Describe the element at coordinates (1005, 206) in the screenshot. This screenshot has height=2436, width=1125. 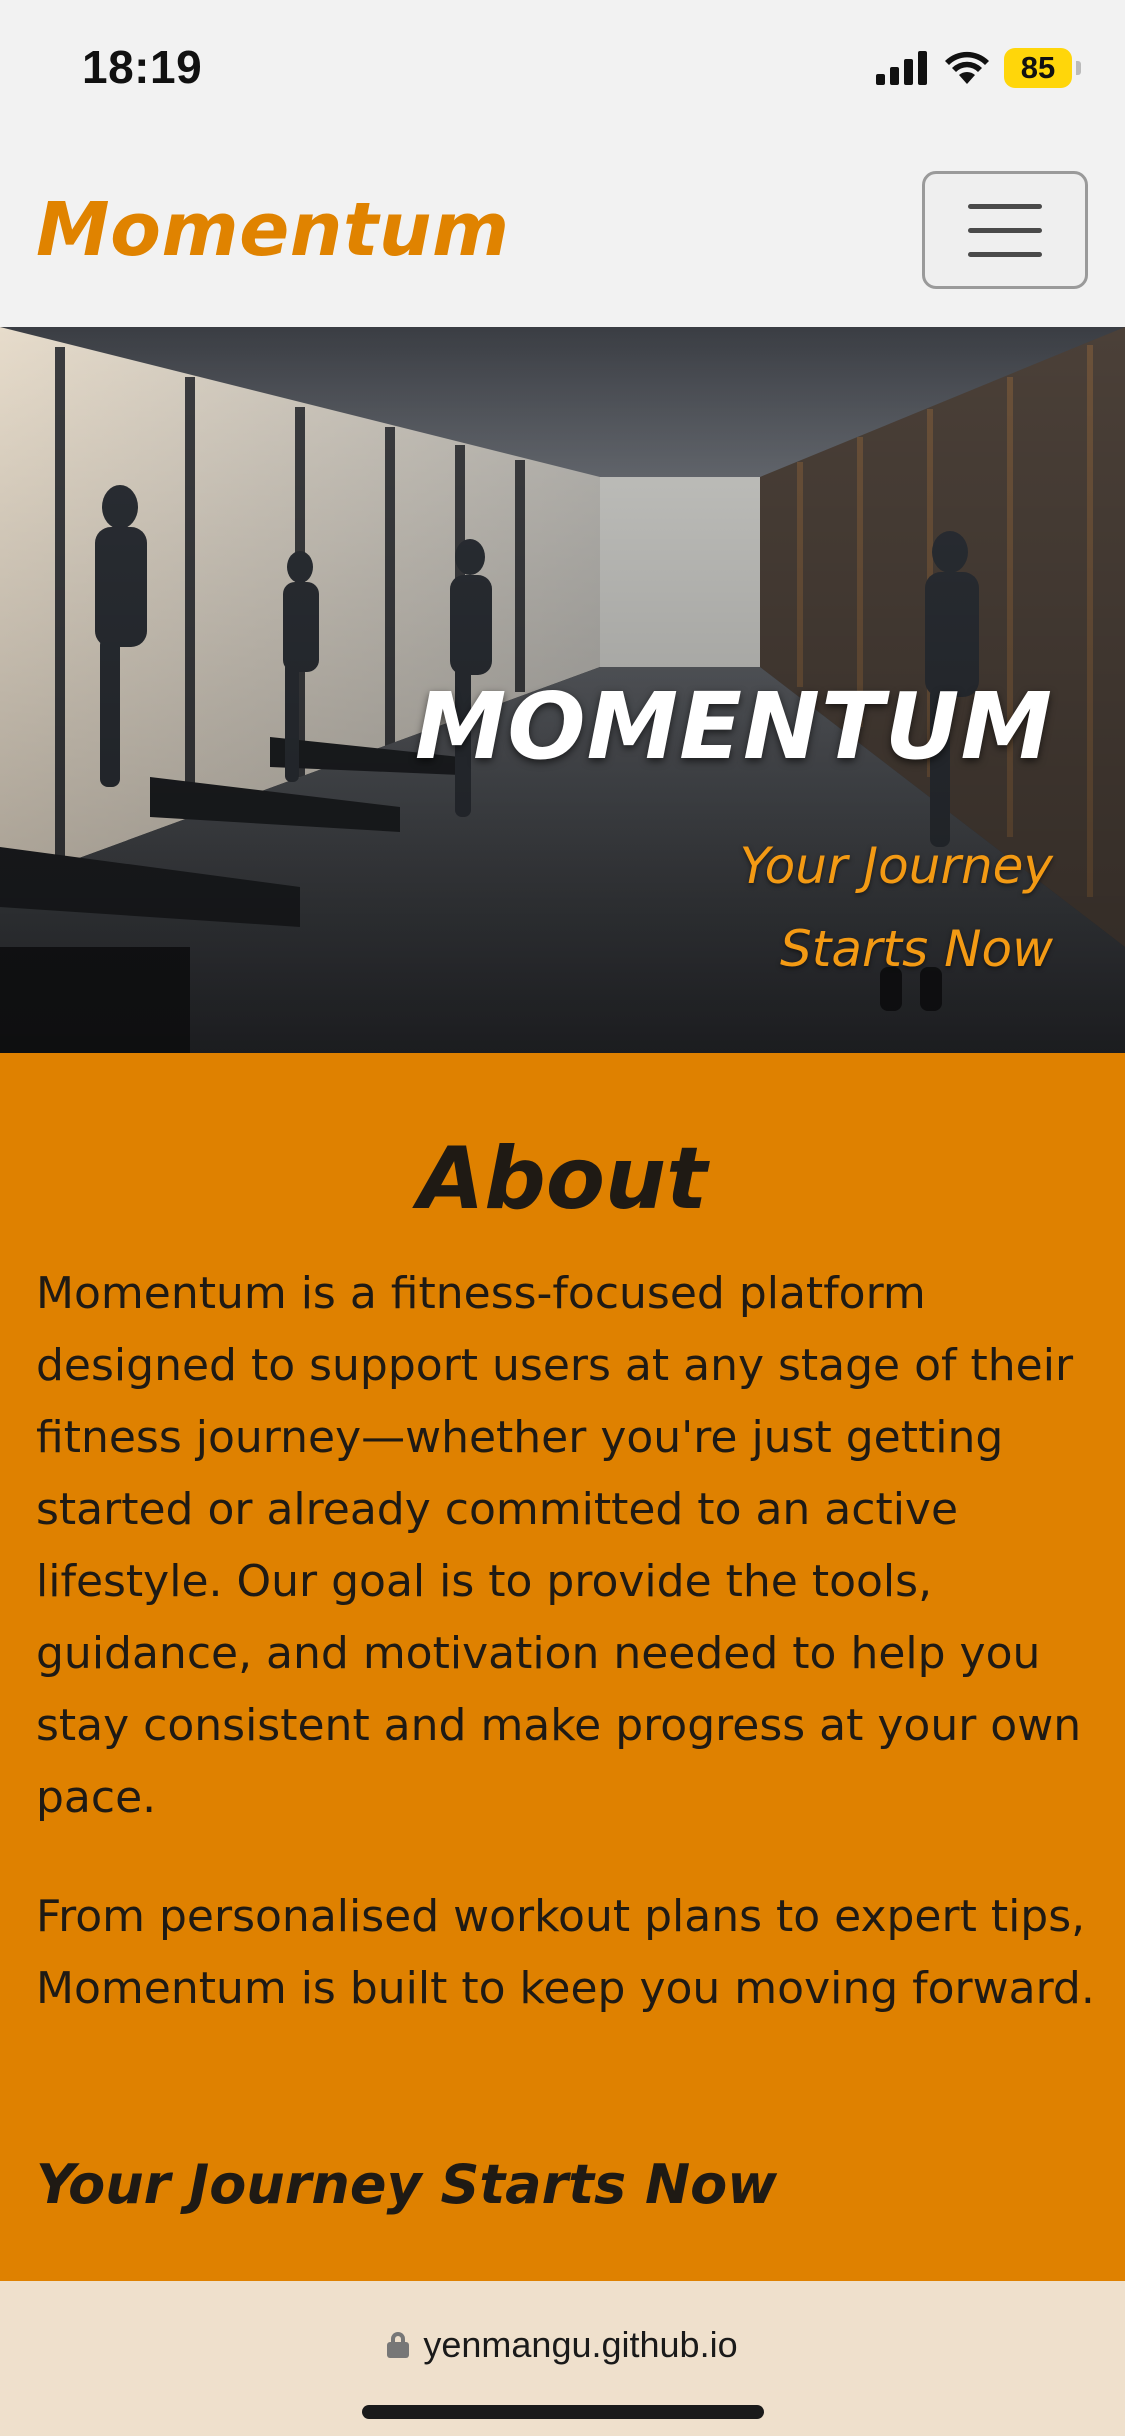
I see `hamburger-menu-icon` at that location.